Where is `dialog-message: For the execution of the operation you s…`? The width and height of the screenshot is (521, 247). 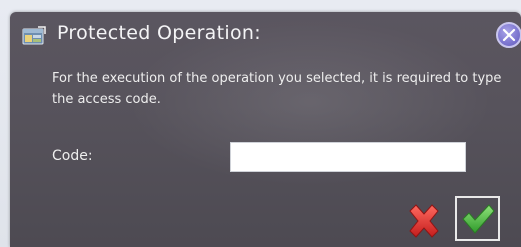 dialog-message: For the execution of the operation you s… is located at coordinates (277, 89).